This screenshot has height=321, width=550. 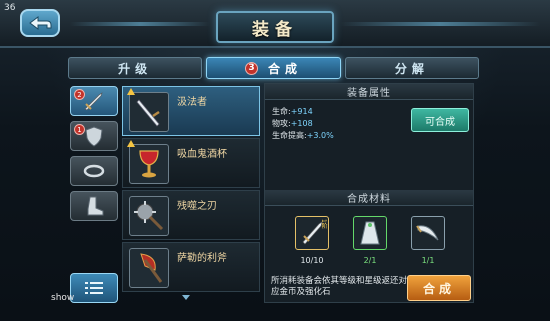 I want to click on stat-value: +108, so click(x=301, y=123).